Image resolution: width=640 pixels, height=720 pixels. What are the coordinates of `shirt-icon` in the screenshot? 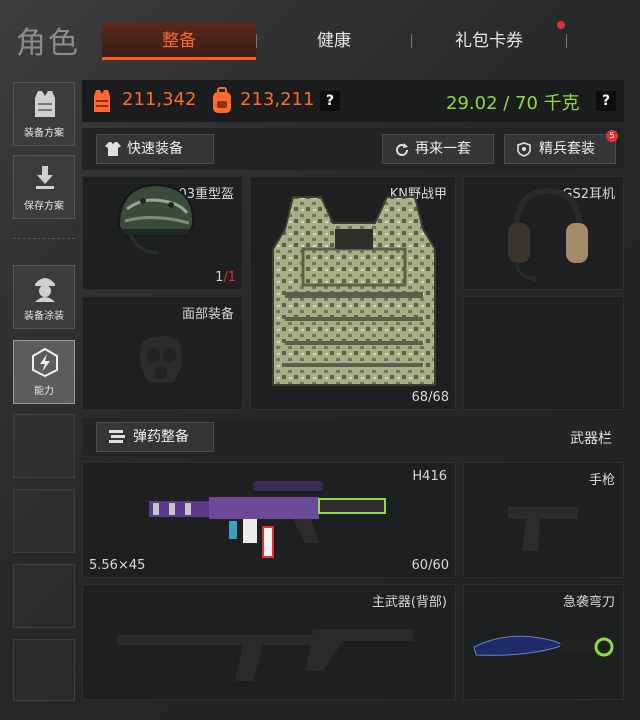 It's located at (113, 149).